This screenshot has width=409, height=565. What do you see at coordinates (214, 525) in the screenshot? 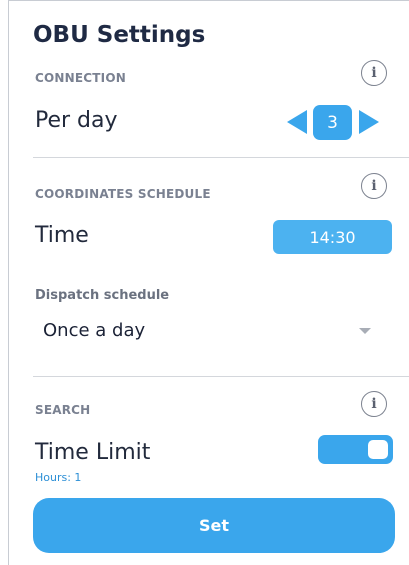
I see `set-button: Set` at bounding box center [214, 525].